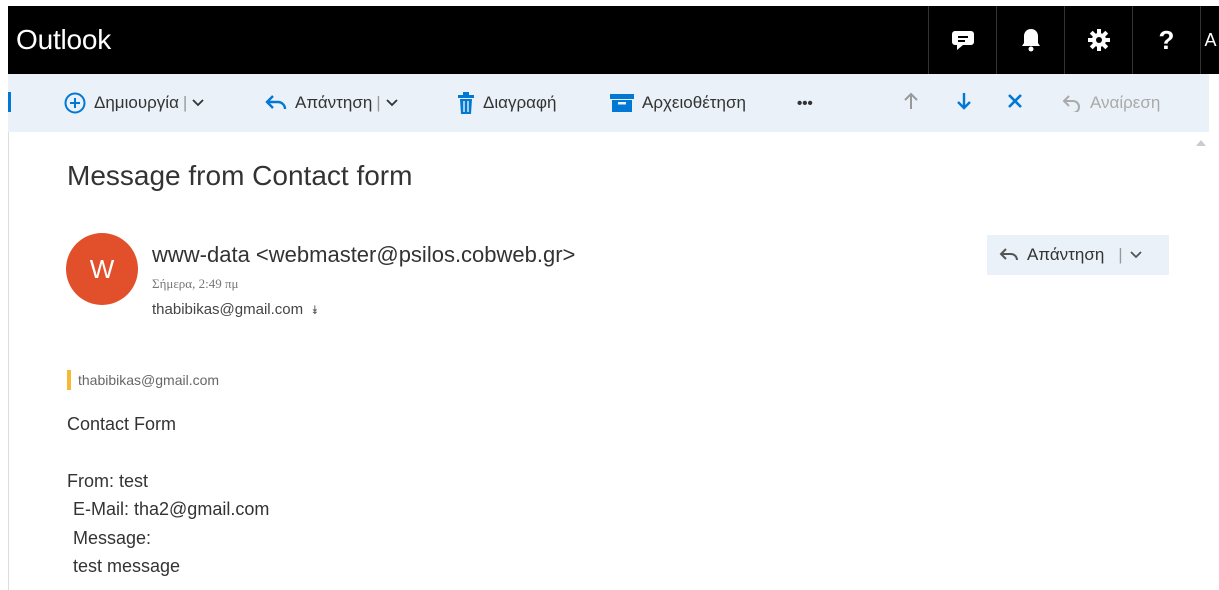  I want to click on expand-recipients-icon: ⯯, so click(314, 310).